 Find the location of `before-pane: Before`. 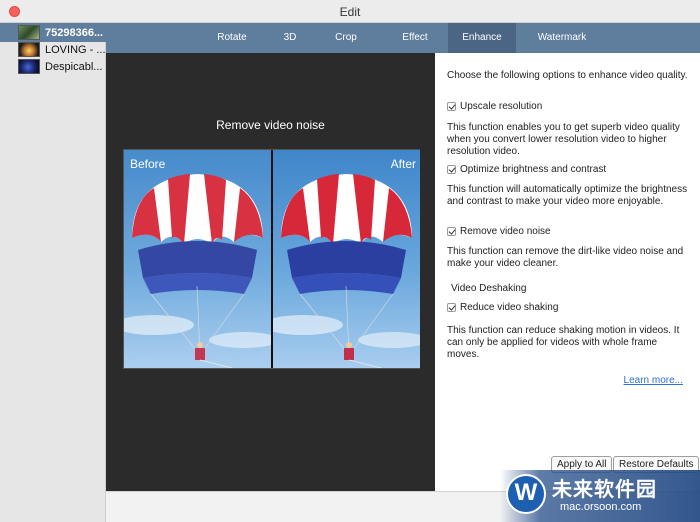

before-pane: Before is located at coordinates (197, 259).